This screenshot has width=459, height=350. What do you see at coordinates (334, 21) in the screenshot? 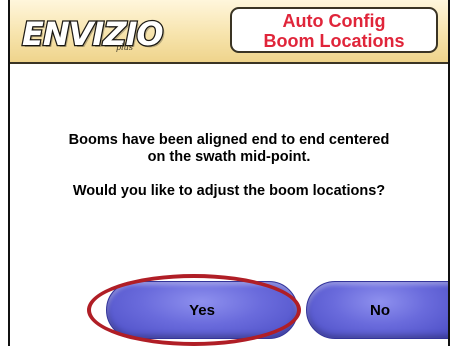
I see `page-title-line1: Auto Config` at bounding box center [334, 21].